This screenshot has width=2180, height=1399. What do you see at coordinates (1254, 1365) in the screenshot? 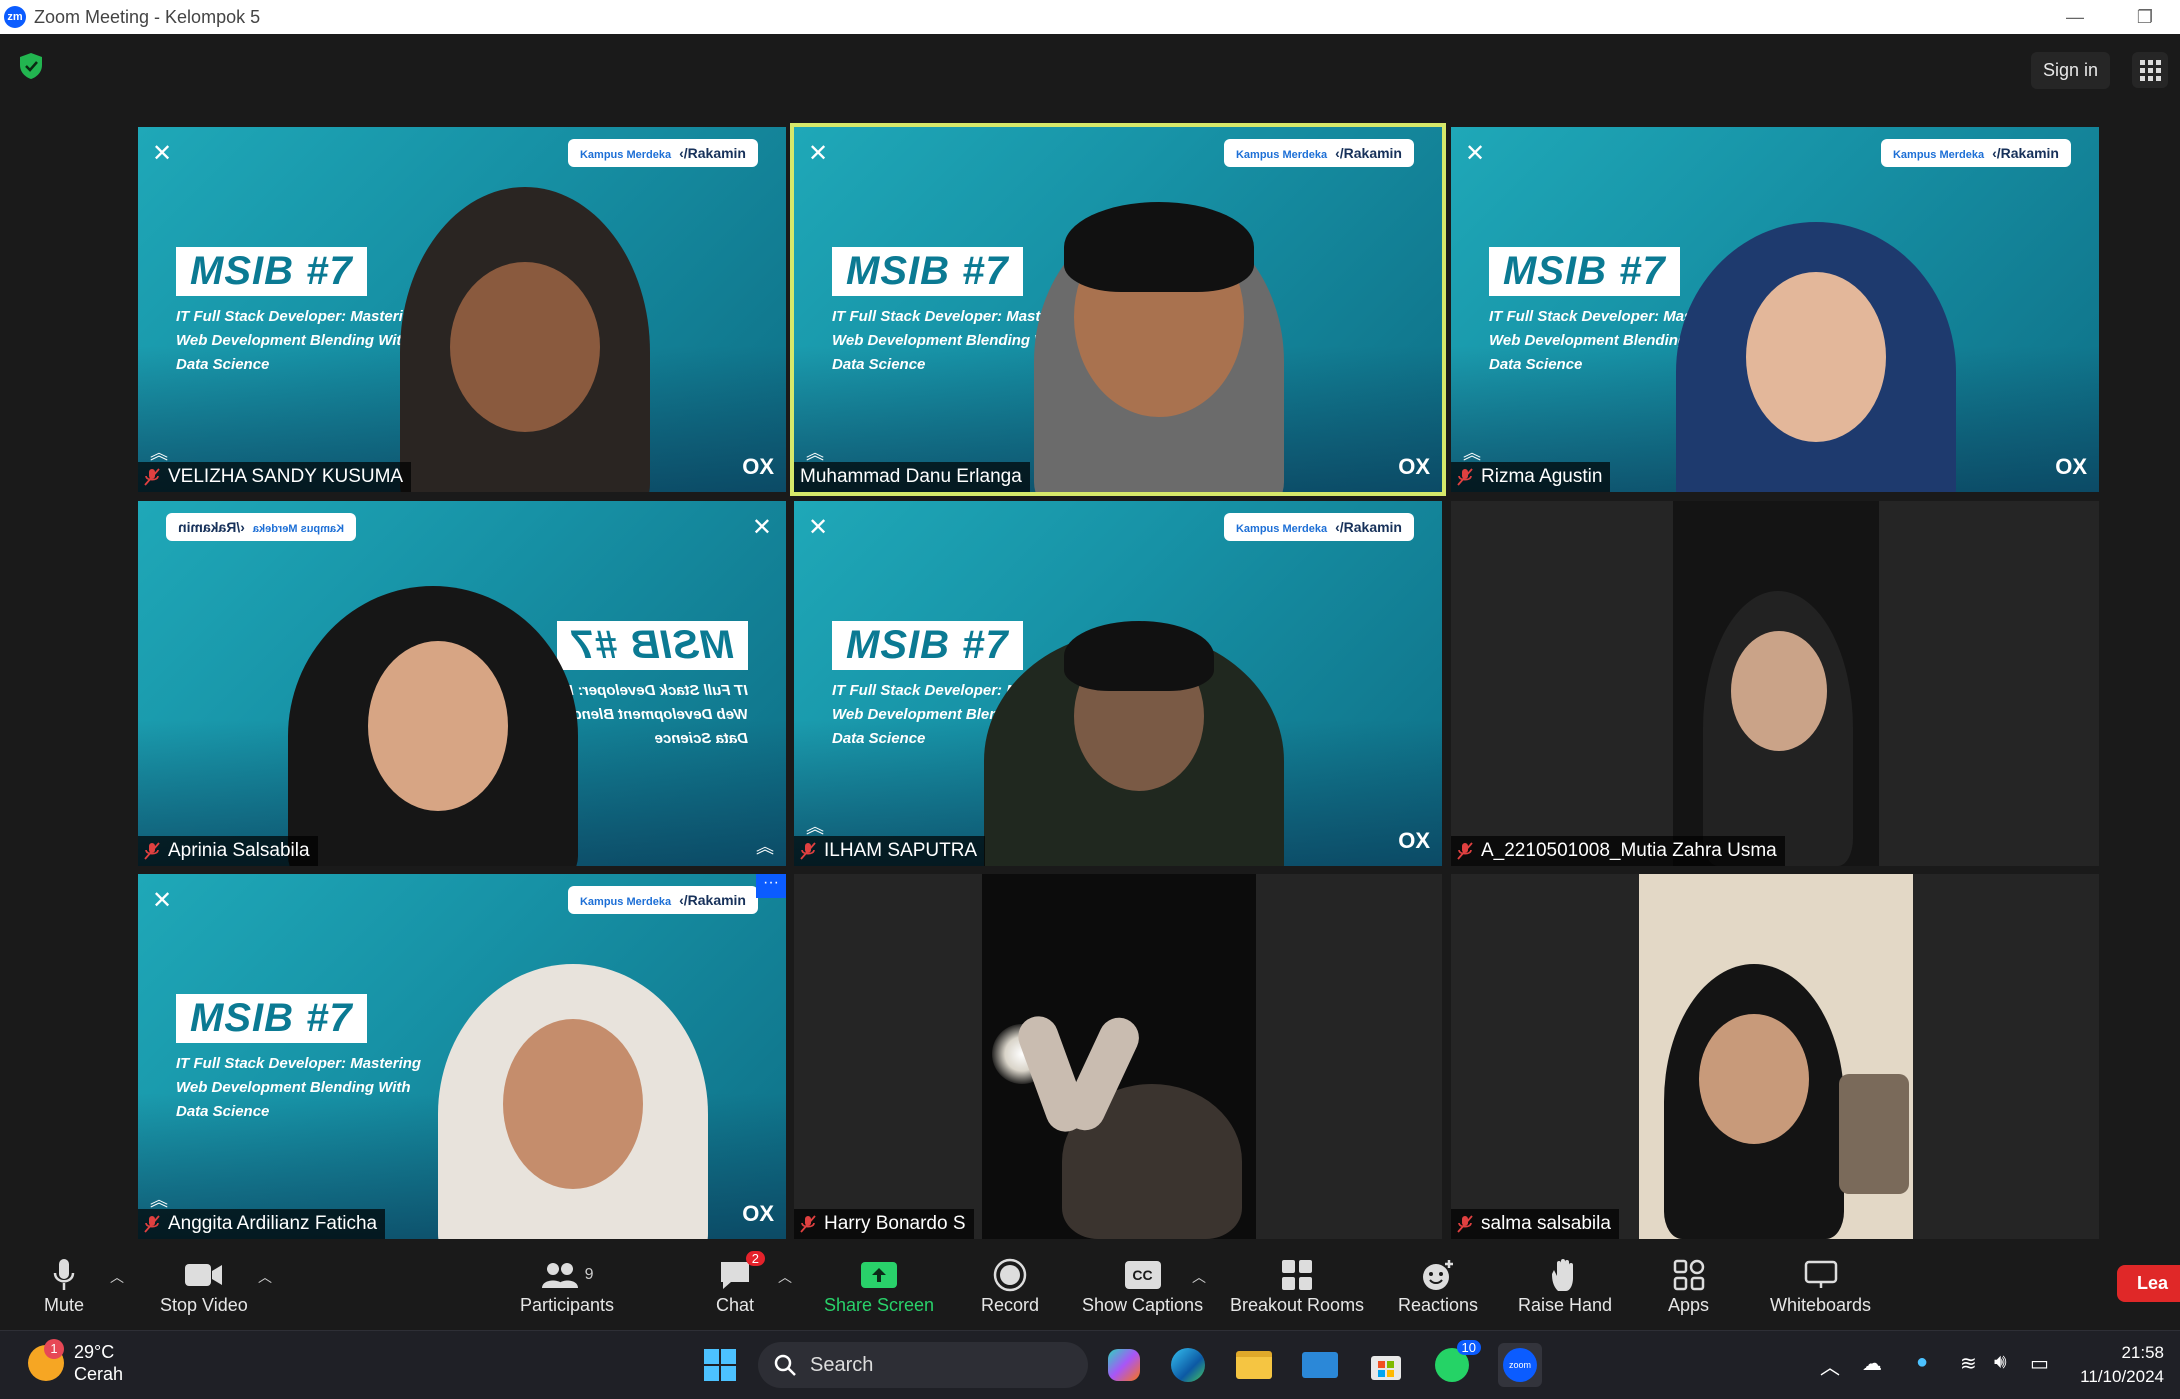
I see `file-explorer-icon` at bounding box center [1254, 1365].